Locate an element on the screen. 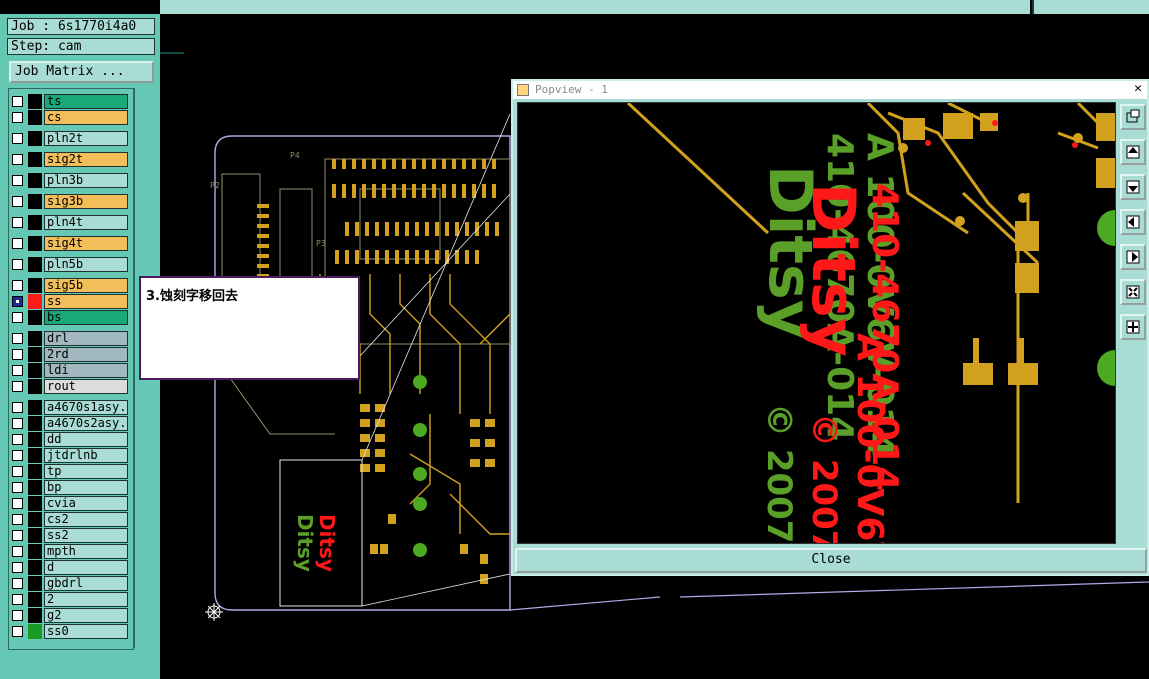  layer-row: pln4t is located at coordinates (69, 222).